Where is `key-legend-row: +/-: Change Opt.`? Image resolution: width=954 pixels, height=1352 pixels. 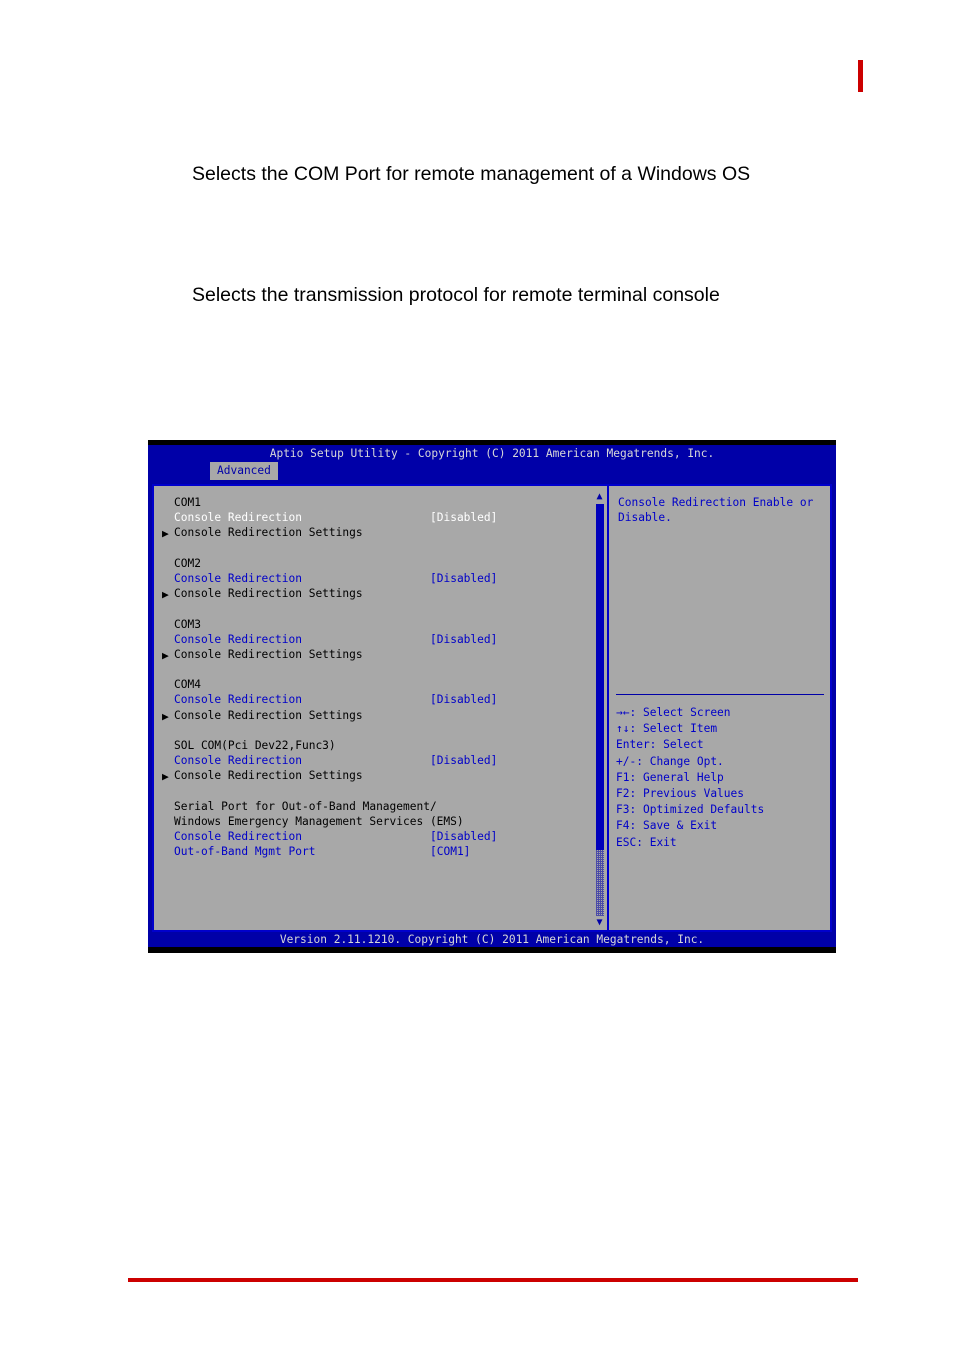 key-legend-row: +/-: Change Opt. is located at coordinates (721, 762).